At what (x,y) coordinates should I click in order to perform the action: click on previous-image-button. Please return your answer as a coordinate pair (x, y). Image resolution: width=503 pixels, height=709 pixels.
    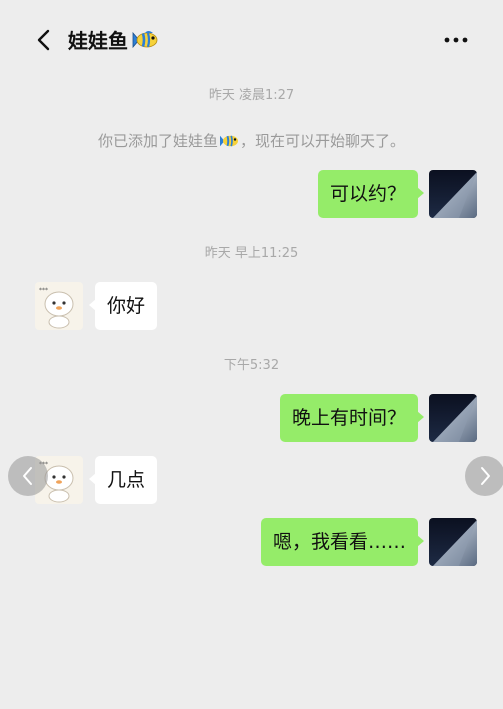
    Looking at the image, I should click on (28, 476).